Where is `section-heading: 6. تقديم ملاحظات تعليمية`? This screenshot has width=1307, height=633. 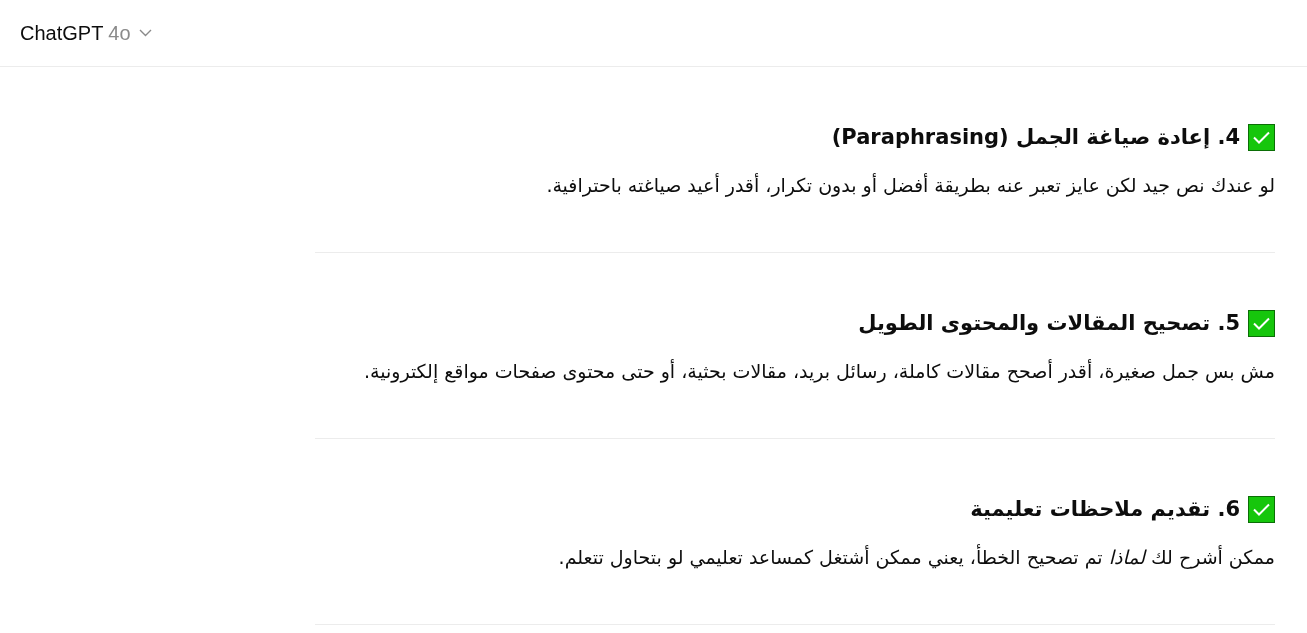
section-heading: 6. تقديم ملاحظات تعليمية is located at coordinates (1105, 509).